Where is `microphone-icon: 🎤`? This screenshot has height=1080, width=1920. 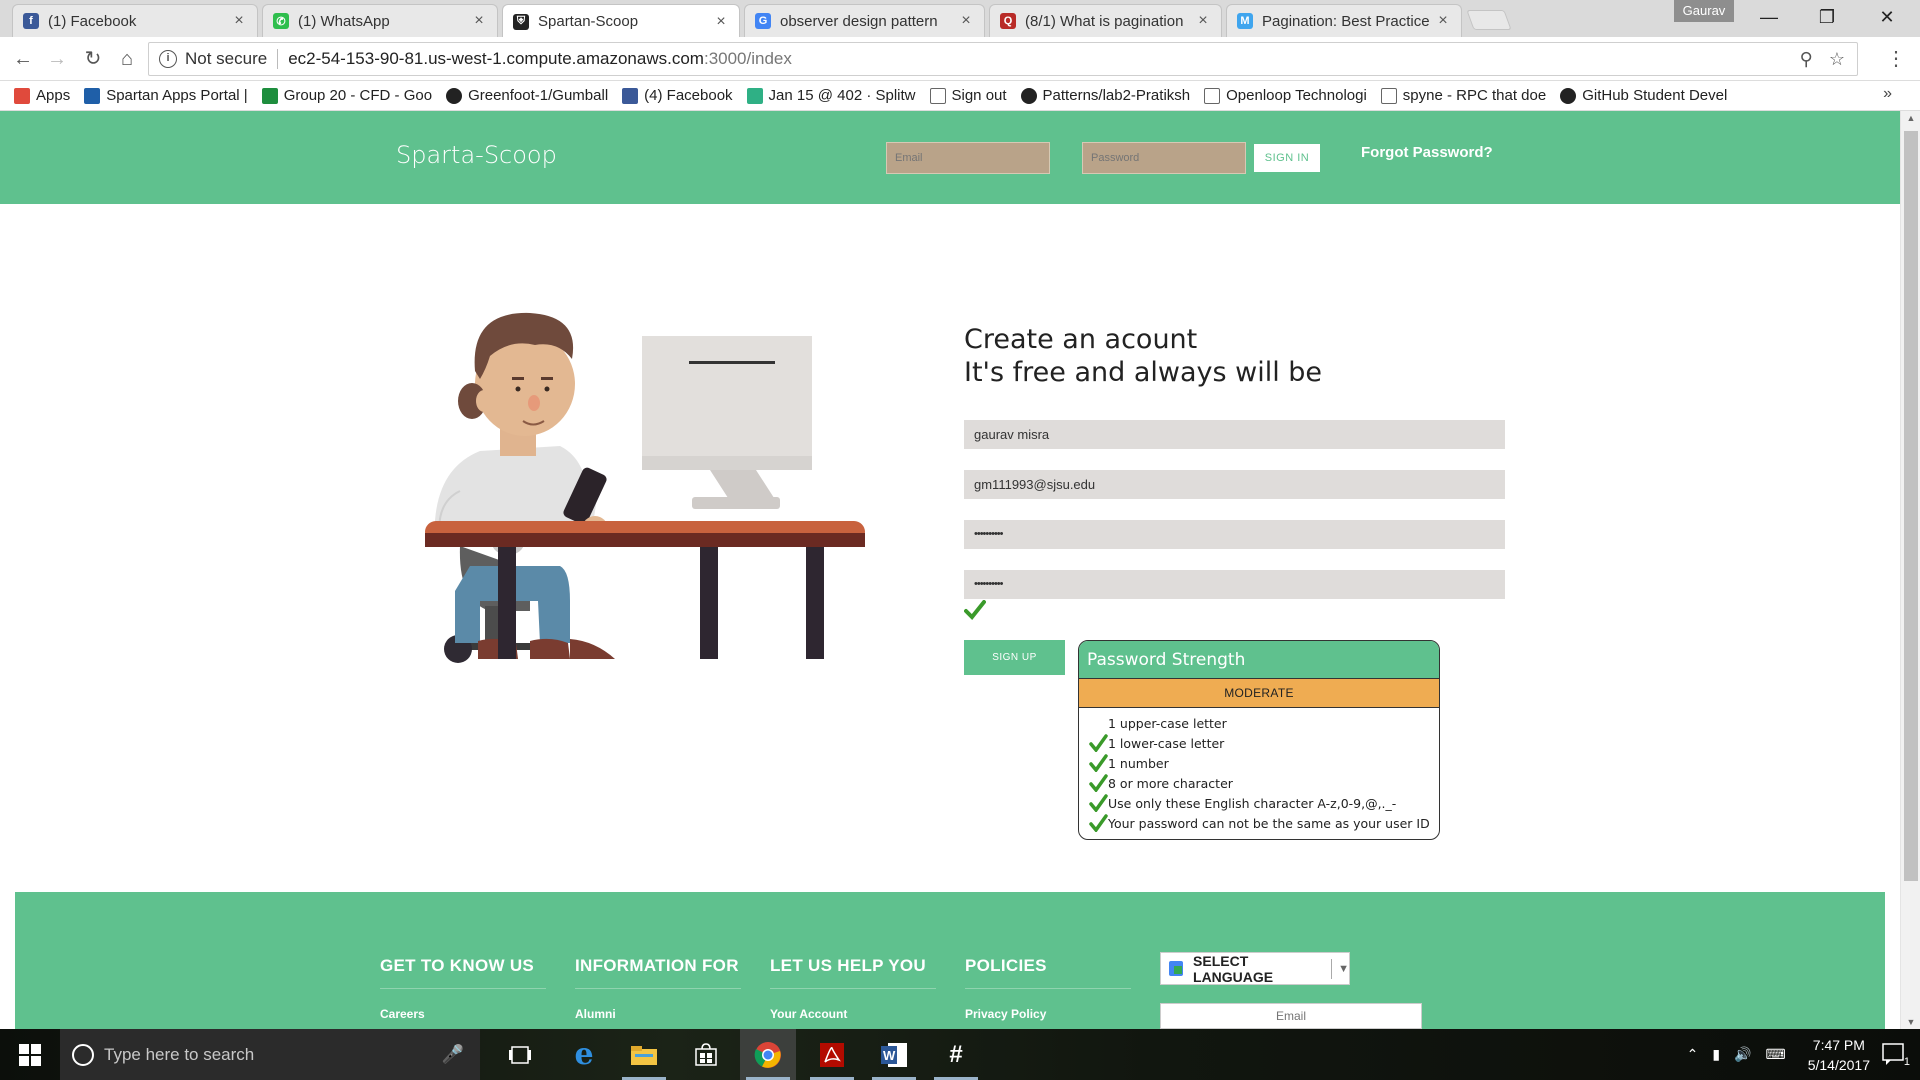 microphone-icon: 🎤 is located at coordinates (453, 1054).